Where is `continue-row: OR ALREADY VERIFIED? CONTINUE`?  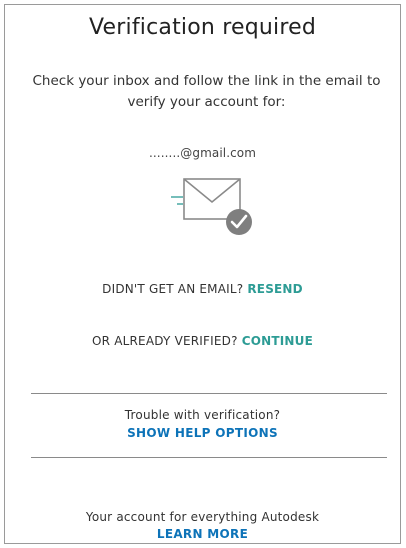
continue-row: OR ALREADY VERIFIED? CONTINUE is located at coordinates (202, 341).